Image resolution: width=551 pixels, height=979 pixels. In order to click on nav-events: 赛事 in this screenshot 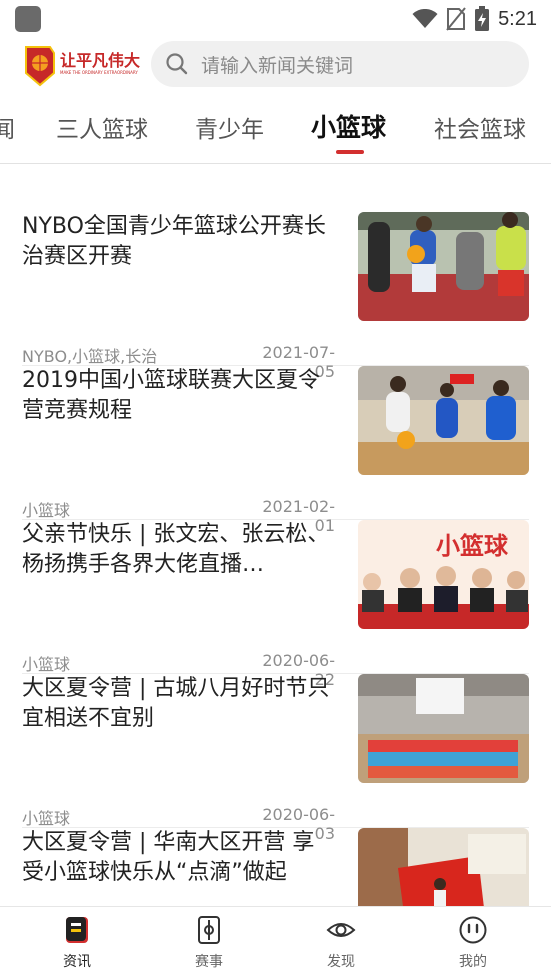, I will do `click(209, 945)`.